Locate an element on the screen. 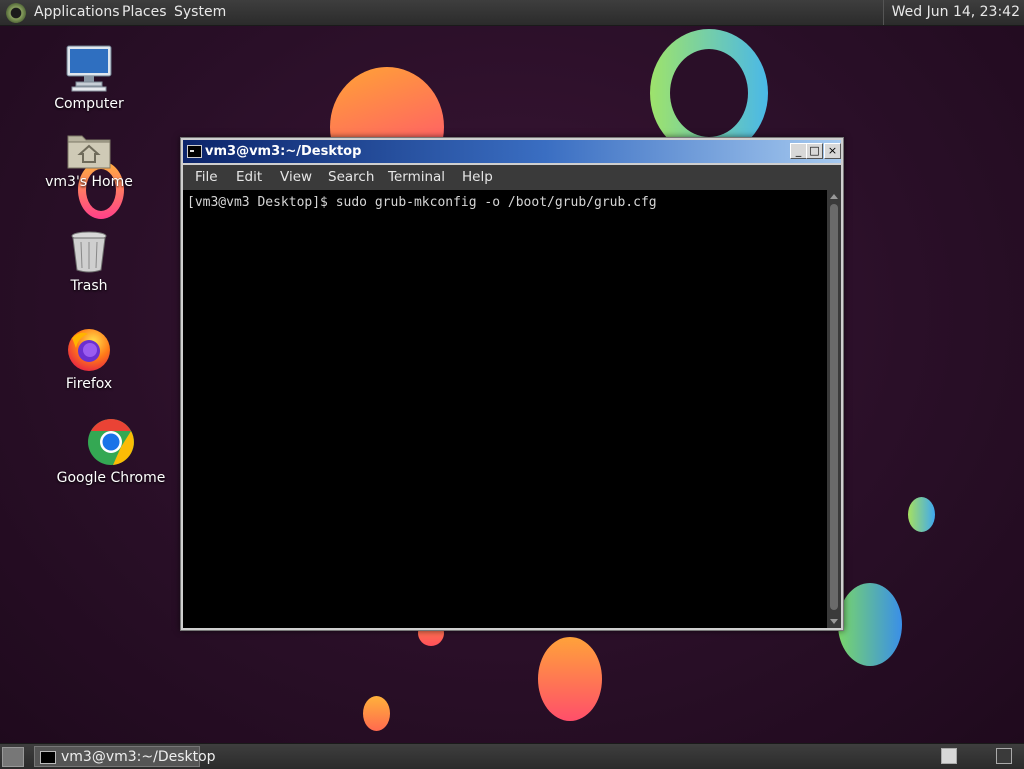  desktop-icon-chrome: Google Chrome is located at coordinates (111, 452).